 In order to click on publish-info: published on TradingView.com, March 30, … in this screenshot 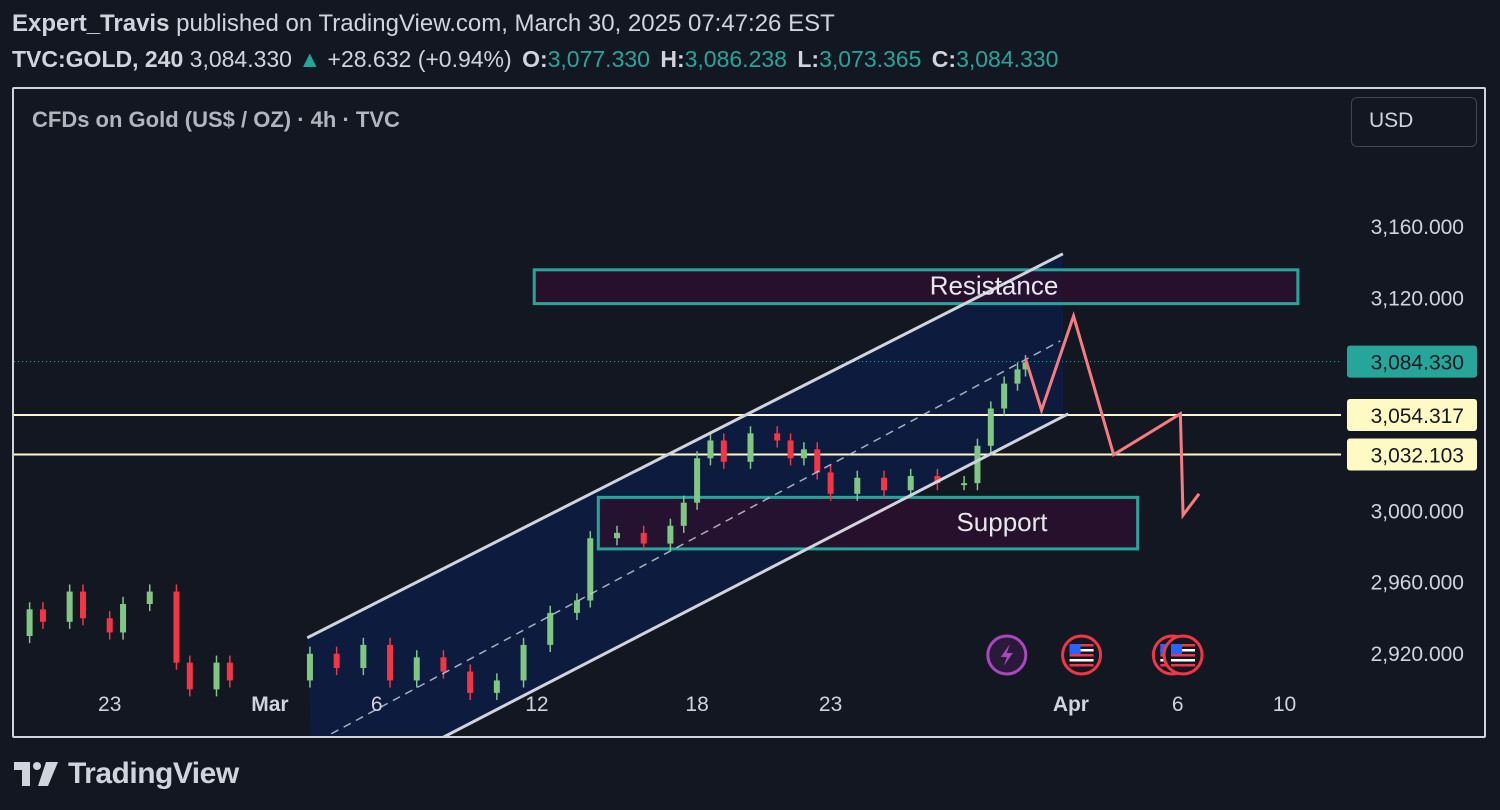, I will do `click(505, 23)`.